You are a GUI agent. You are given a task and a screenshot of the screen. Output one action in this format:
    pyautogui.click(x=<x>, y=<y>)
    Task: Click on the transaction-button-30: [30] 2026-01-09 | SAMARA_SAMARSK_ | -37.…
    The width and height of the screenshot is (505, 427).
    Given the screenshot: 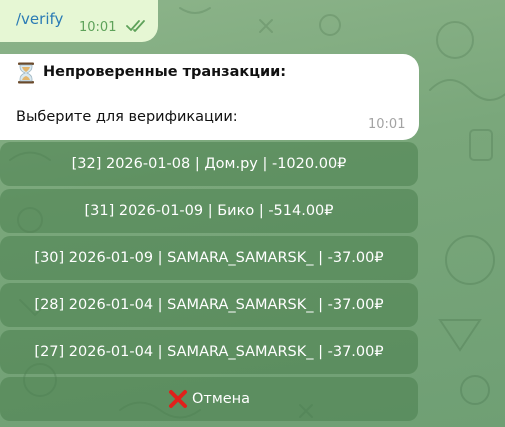 What is the action you would take?
    pyautogui.click(x=209, y=258)
    